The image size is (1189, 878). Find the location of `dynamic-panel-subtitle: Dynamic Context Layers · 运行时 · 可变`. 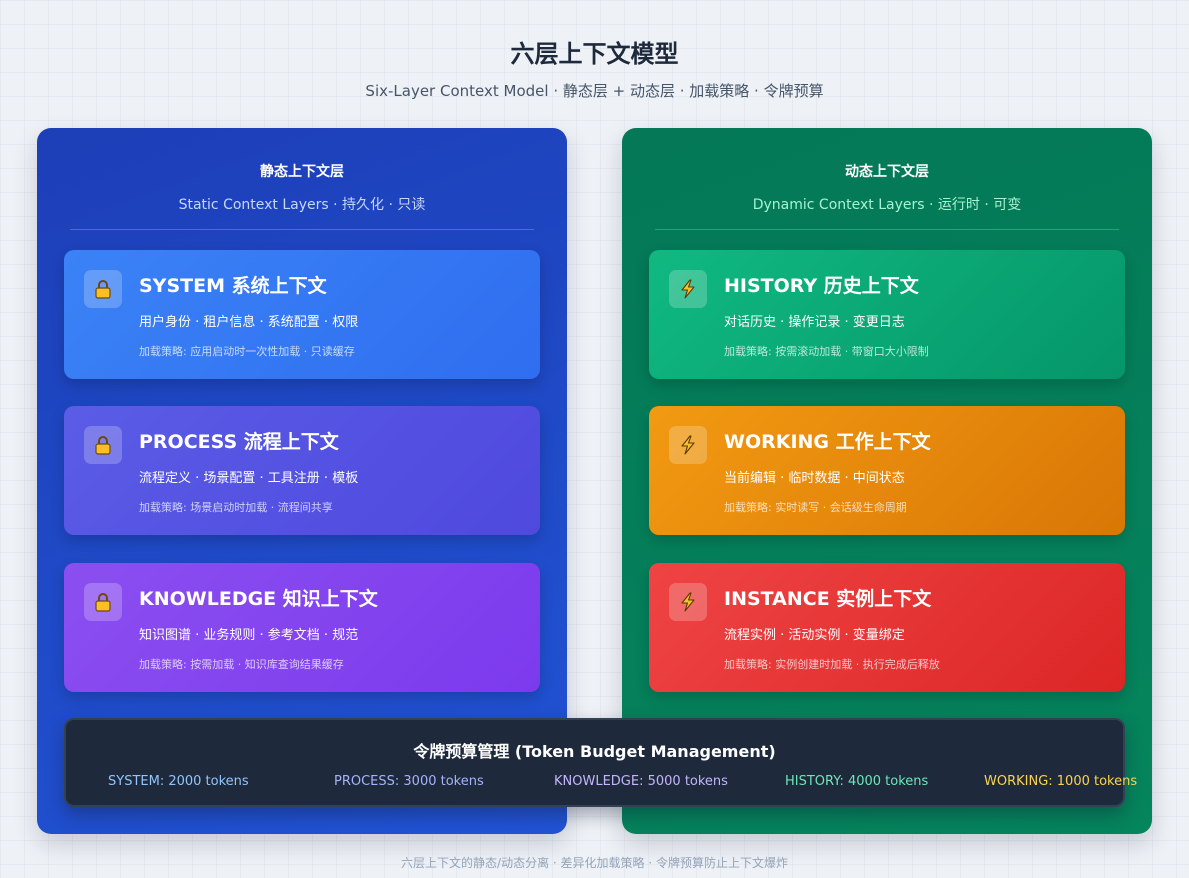

dynamic-panel-subtitle: Dynamic Context Layers · 运行时 · 可变 is located at coordinates (887, 205).